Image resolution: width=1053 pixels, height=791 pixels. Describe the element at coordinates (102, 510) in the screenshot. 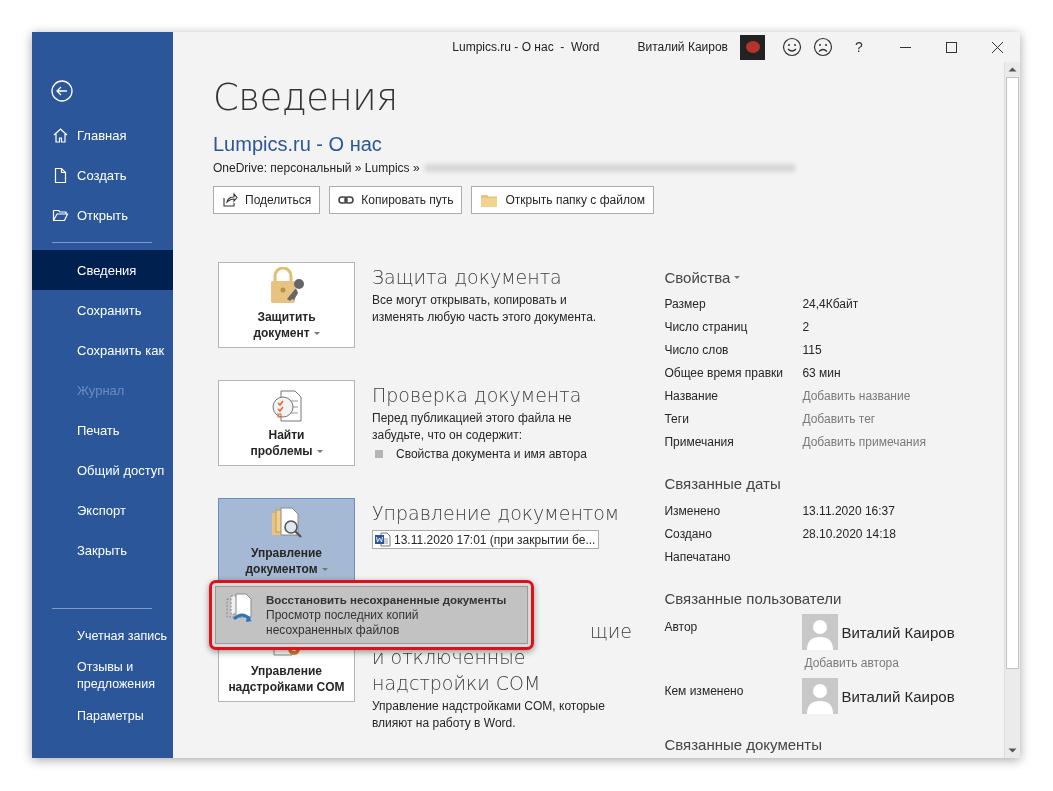

I see `sidebar-item: Экспорт` at that location.